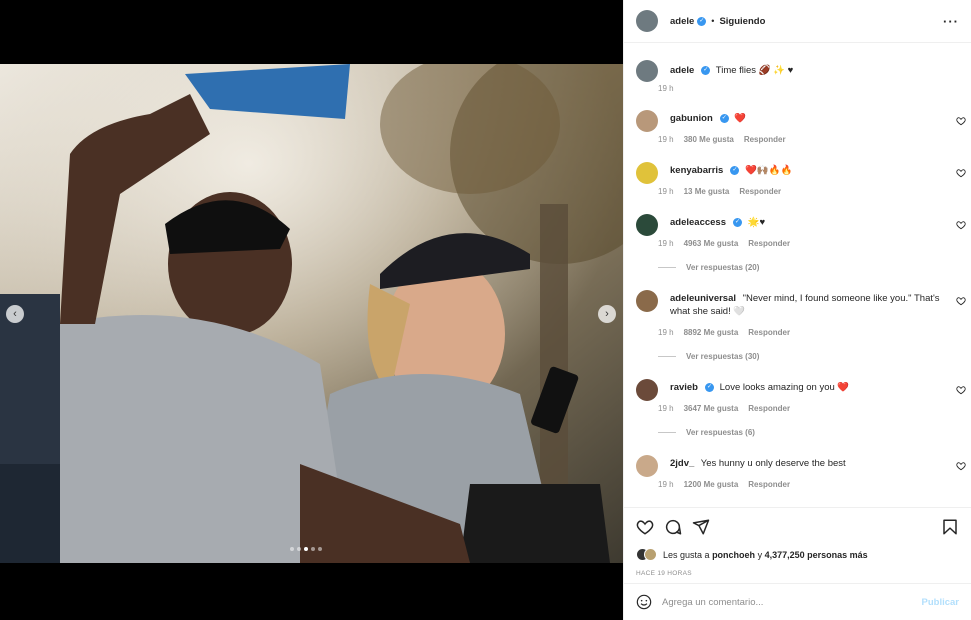  I want to click on comment-username: gabunion, so click(691, 118).